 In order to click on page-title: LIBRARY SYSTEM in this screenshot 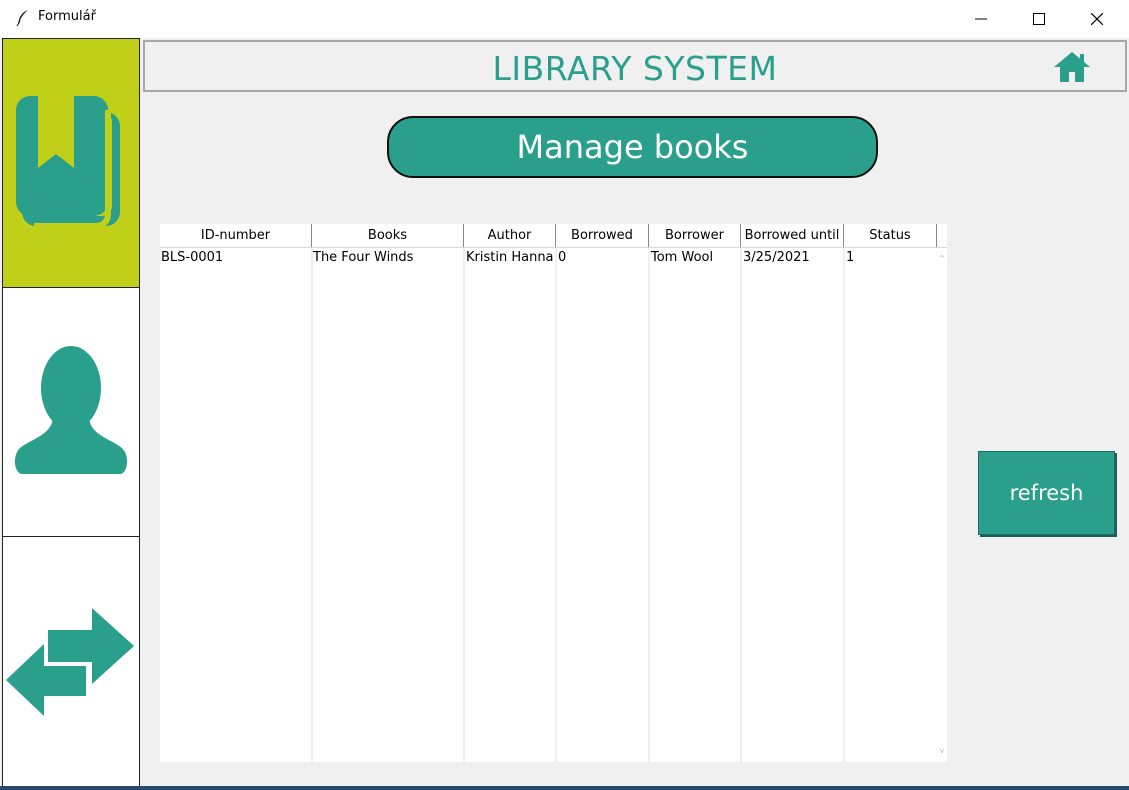, I will do `click(635, 68)`.